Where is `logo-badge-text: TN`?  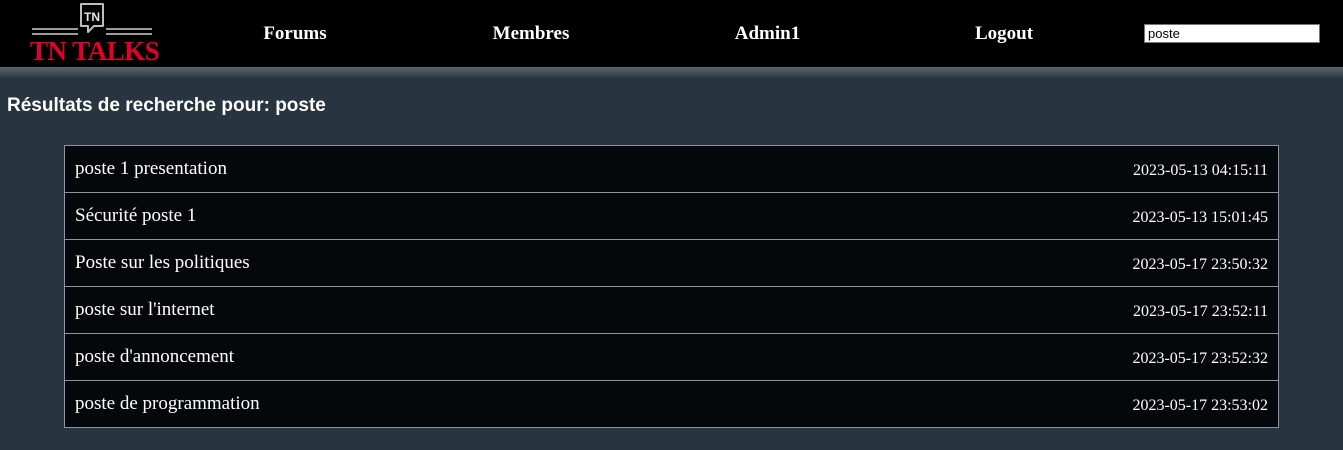 logo-badge-text: TN is located at coordinates (92, 17).